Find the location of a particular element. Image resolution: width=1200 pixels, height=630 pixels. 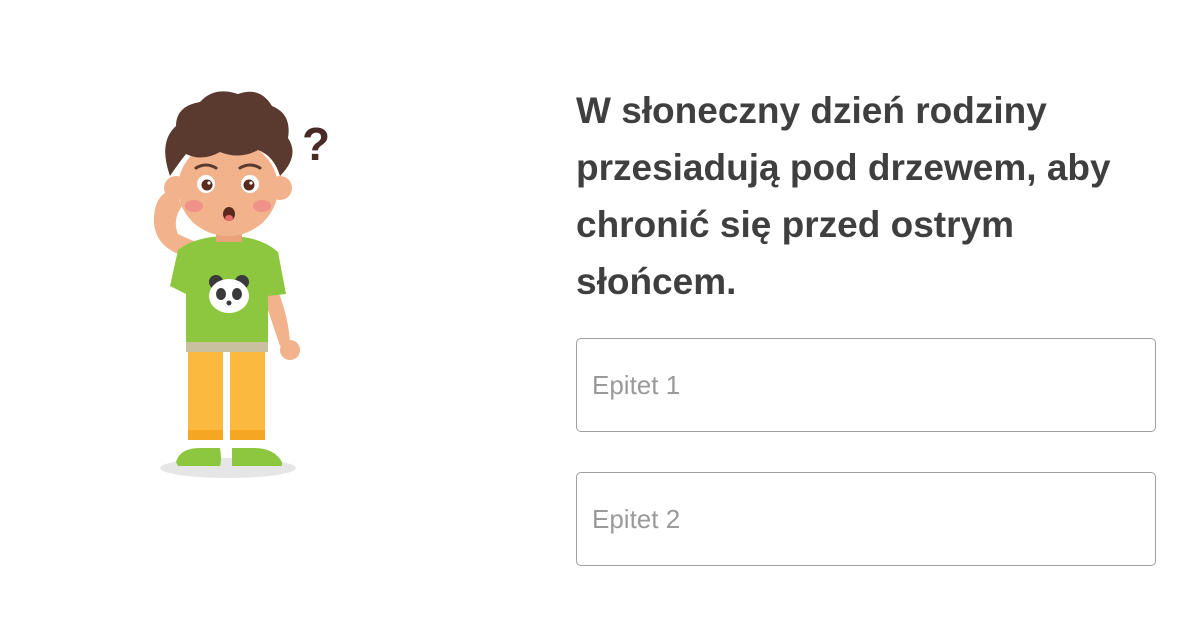

confused-boy-icon: ? is located at coordinates (241, 284).